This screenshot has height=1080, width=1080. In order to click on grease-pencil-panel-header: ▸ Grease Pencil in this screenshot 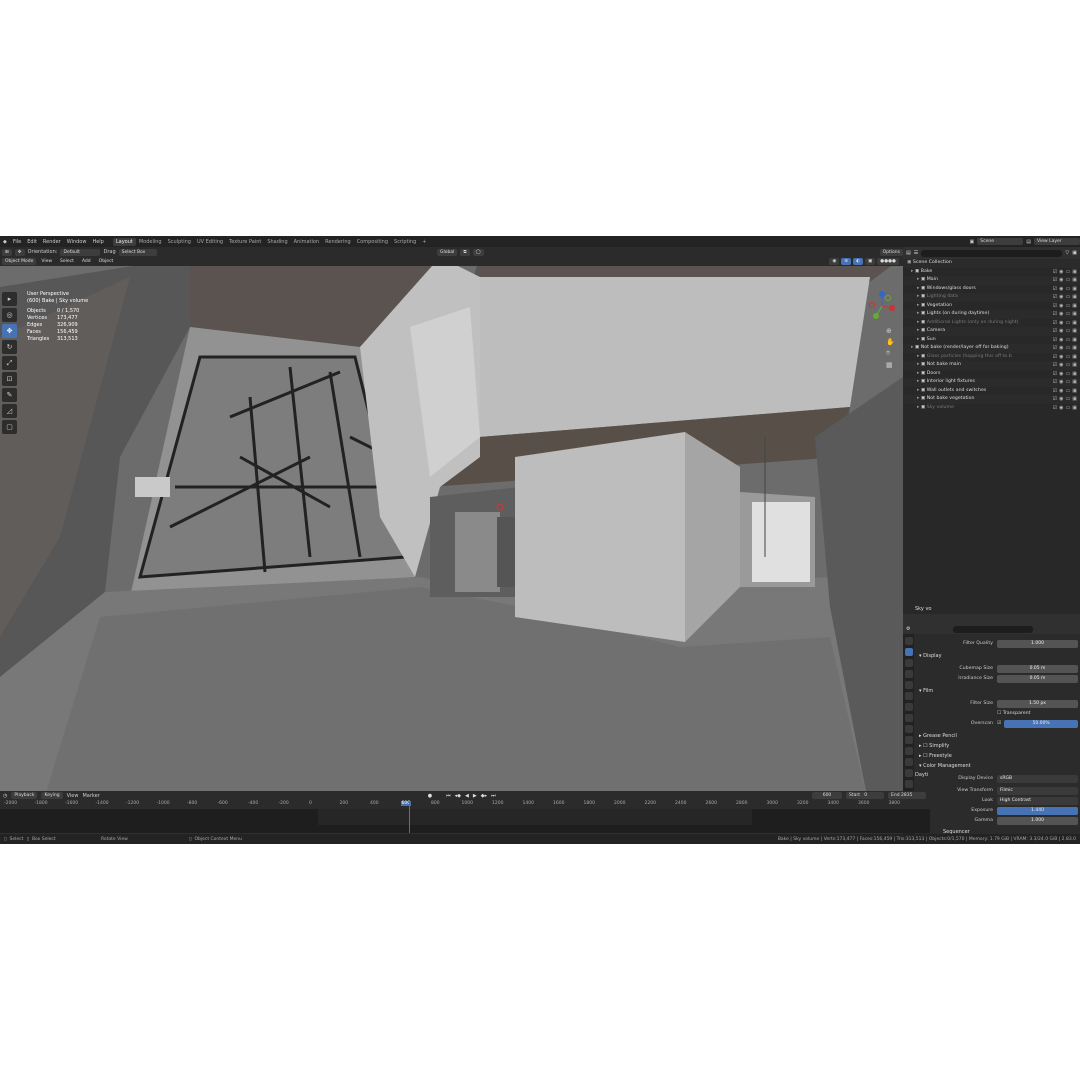, I will do `click(938, 736)`.